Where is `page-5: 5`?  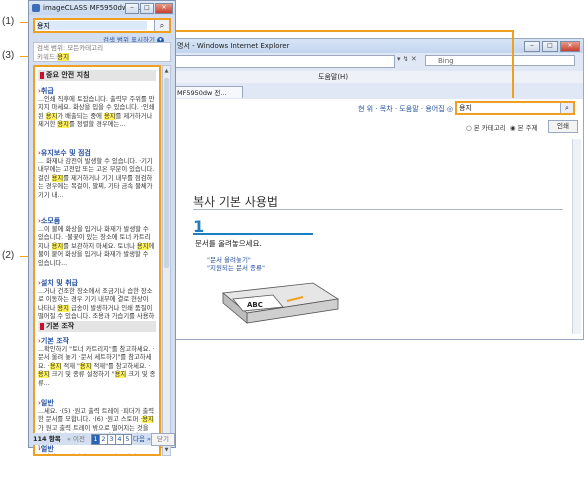
page-5: 5 is located at coordinates (127, 439).